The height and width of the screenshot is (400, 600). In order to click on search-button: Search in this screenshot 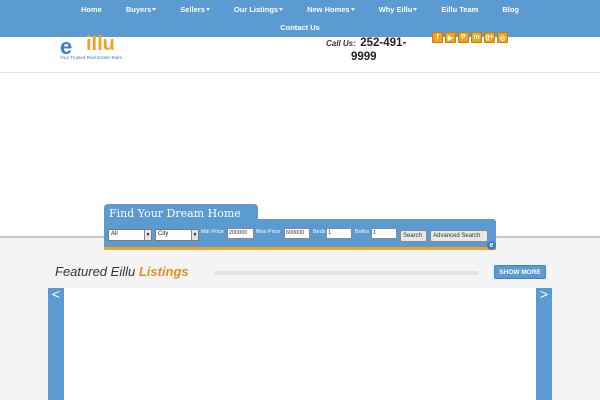, I will do `click(413, 236)`.